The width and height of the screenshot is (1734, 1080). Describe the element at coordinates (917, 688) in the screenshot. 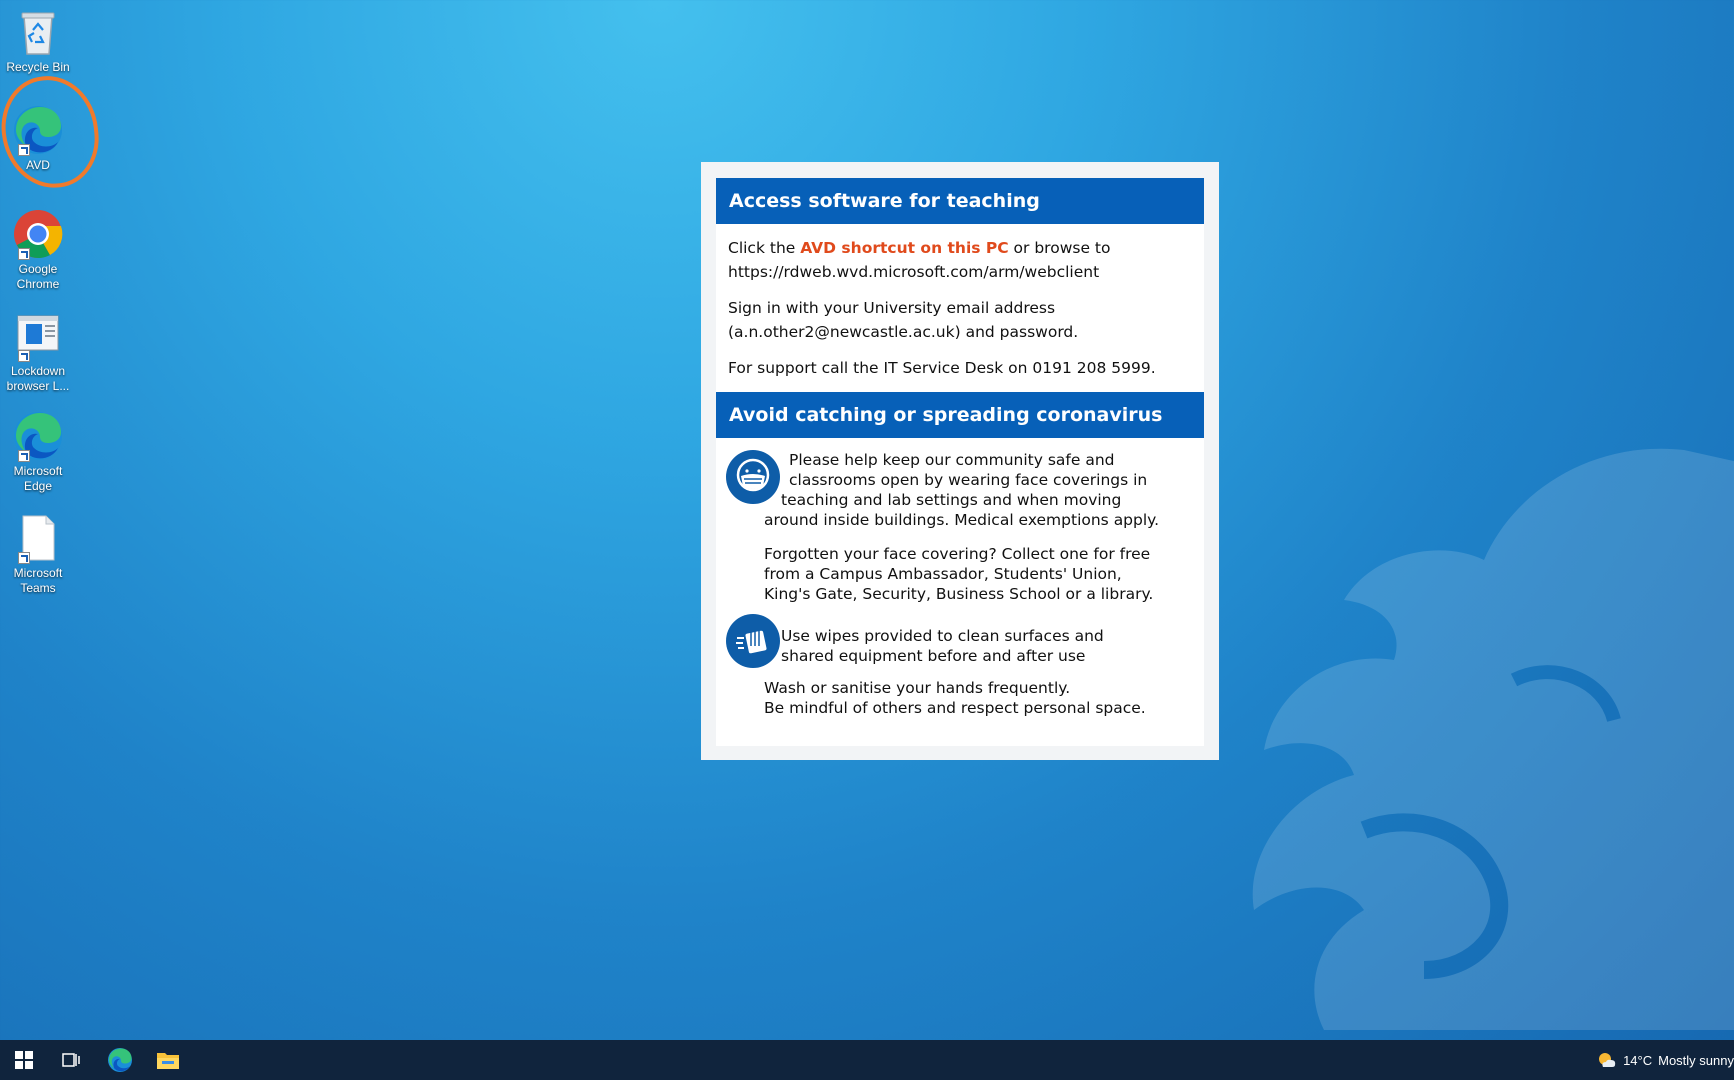

I see `hygiene-line: Wash or sanitise your hands frequently.` at that location.